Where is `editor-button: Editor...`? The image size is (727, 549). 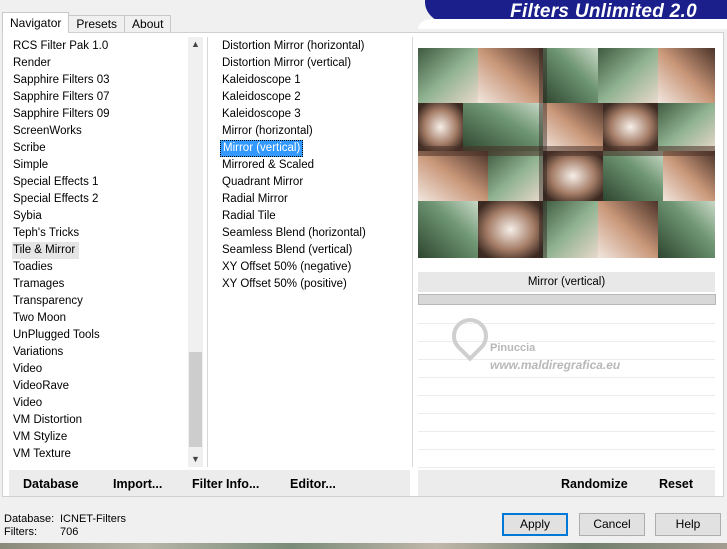
editor-button: Editor... is located at coordinates (313, 483).